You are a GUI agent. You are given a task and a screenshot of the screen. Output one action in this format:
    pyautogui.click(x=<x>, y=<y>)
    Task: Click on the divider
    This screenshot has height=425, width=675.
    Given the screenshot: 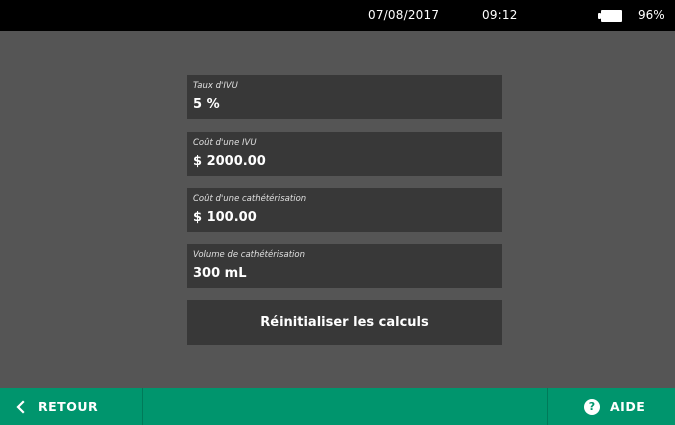 What is the action you would take?
    pyautogui.click(x=142, y=406)
    